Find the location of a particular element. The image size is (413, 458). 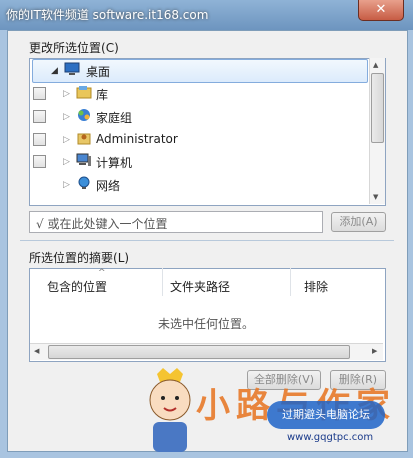

scroll-left-icon: ◀ is located at coordinates (36, 351).